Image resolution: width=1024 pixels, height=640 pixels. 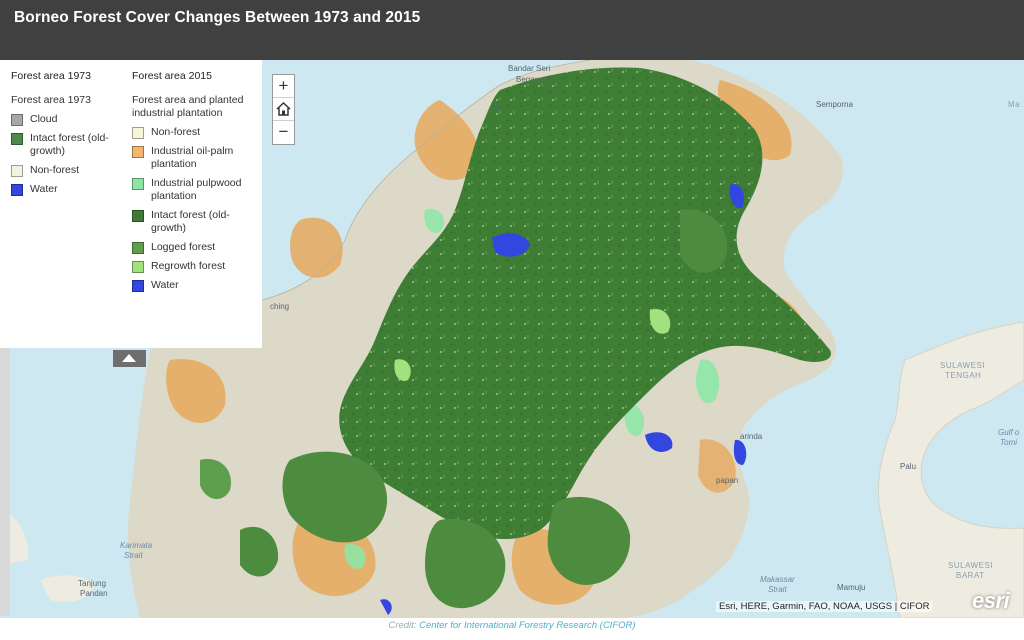 I want to click on zoom-control: + −, so click(x=283, y=109).